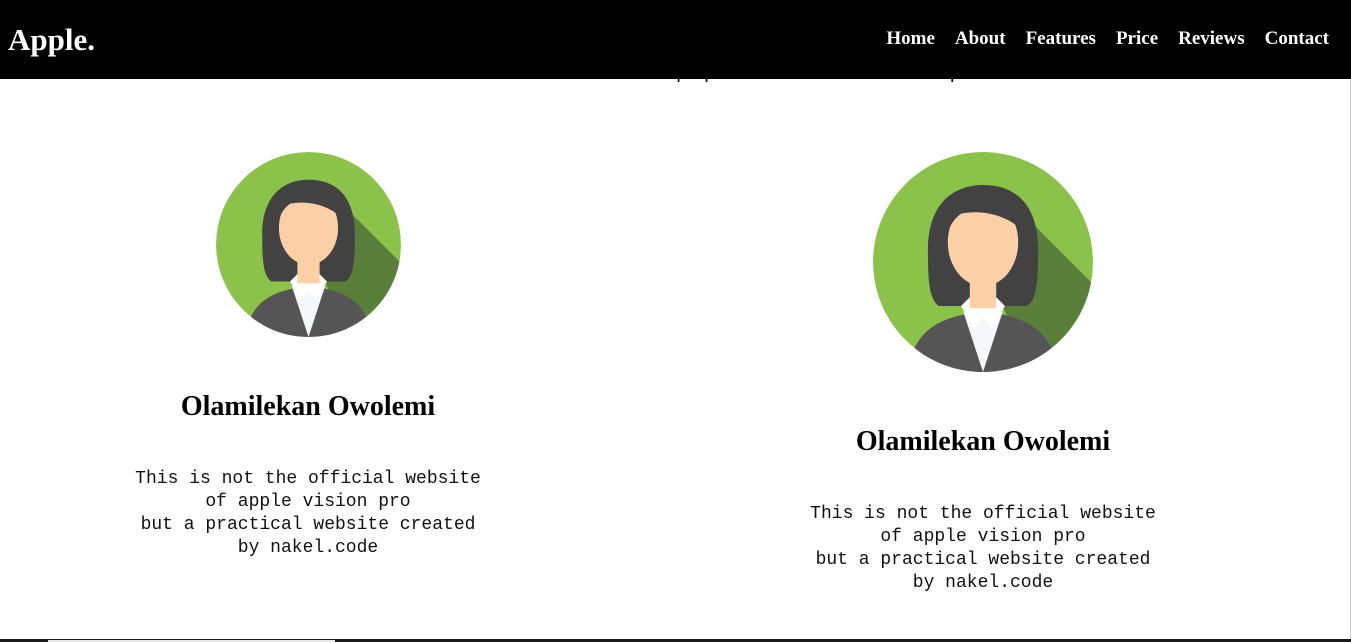  What do you see at coordinates (51, 40) in the screenshot?
I see `logo: Apple.` at bounding box center [51, 40].